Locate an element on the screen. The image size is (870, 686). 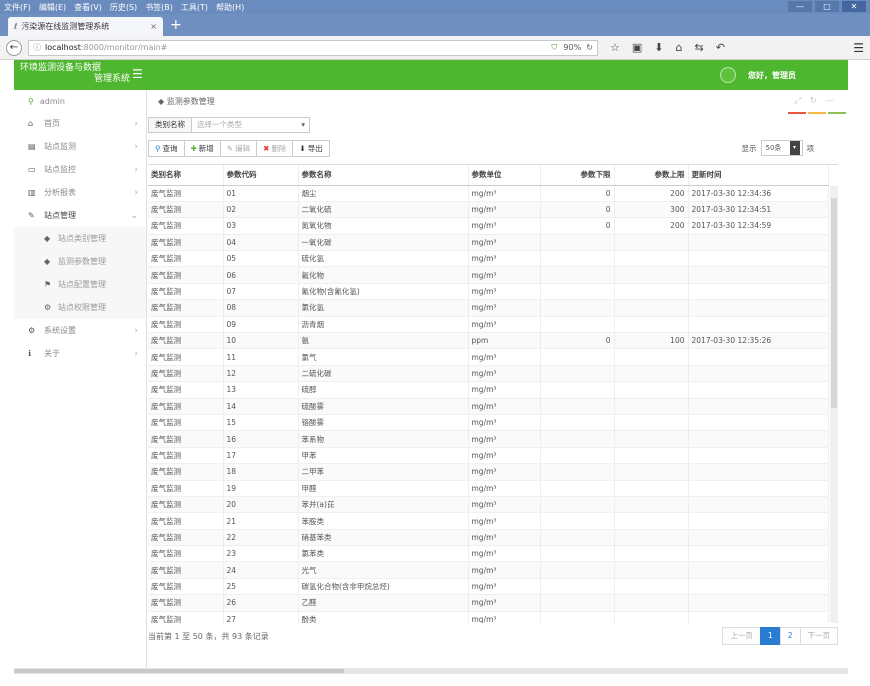
sidebar-item: ⌂ 首页 › is located at coordinates (80, 123).